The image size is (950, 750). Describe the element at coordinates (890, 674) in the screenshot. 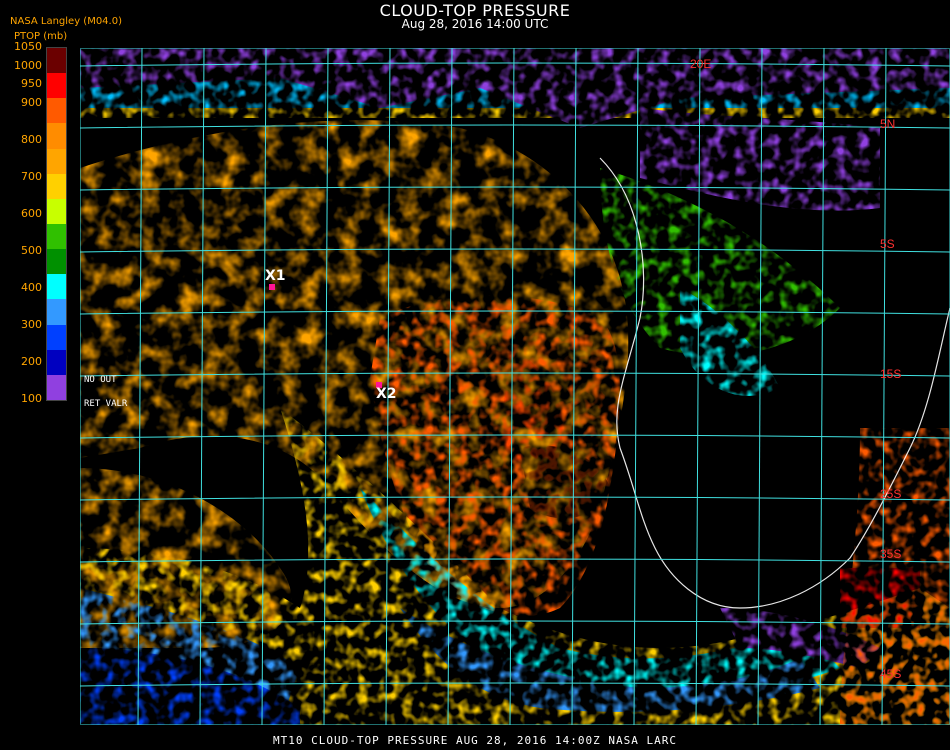

I see `grid-label-lat: 45S` at that location.